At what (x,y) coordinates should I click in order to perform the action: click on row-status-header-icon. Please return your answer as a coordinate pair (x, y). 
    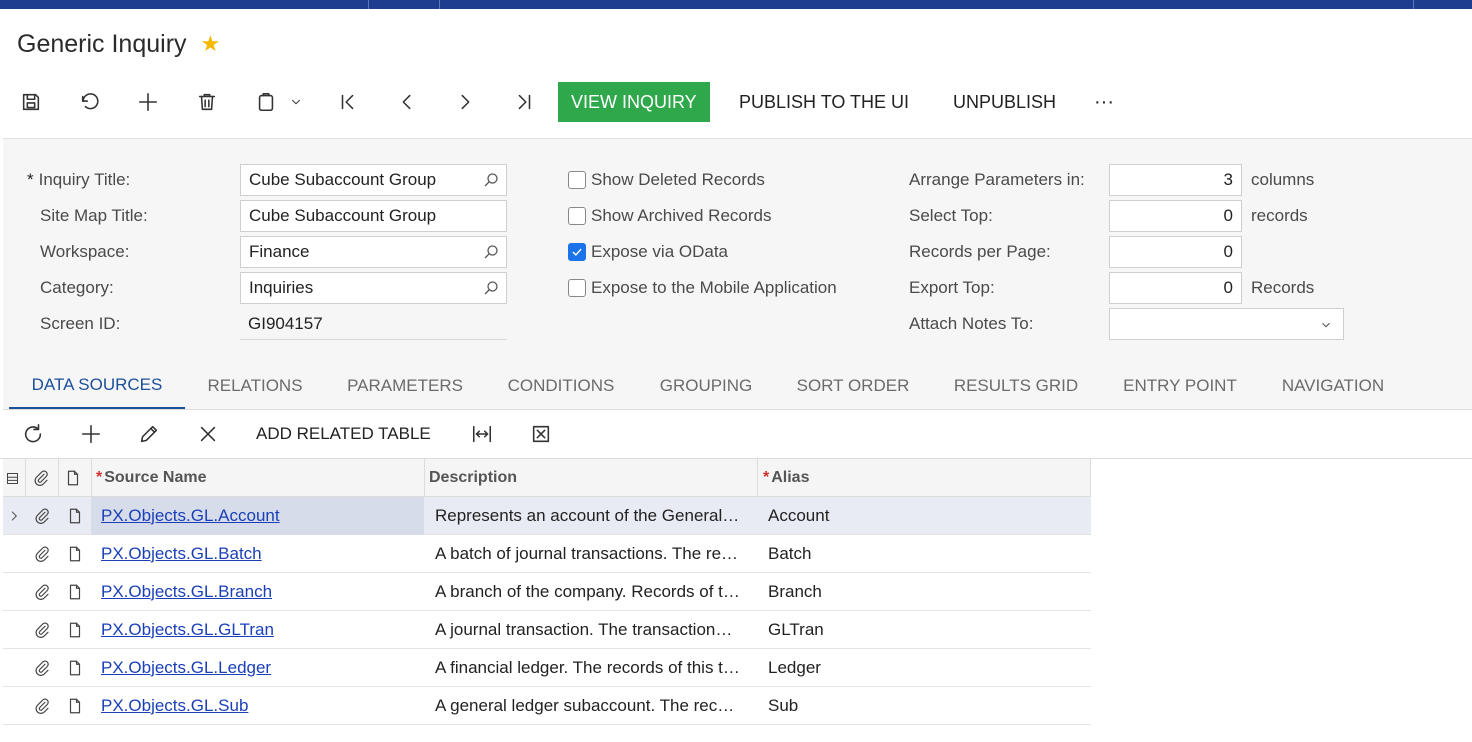
    Looking at the image, I should click on (12, 478).